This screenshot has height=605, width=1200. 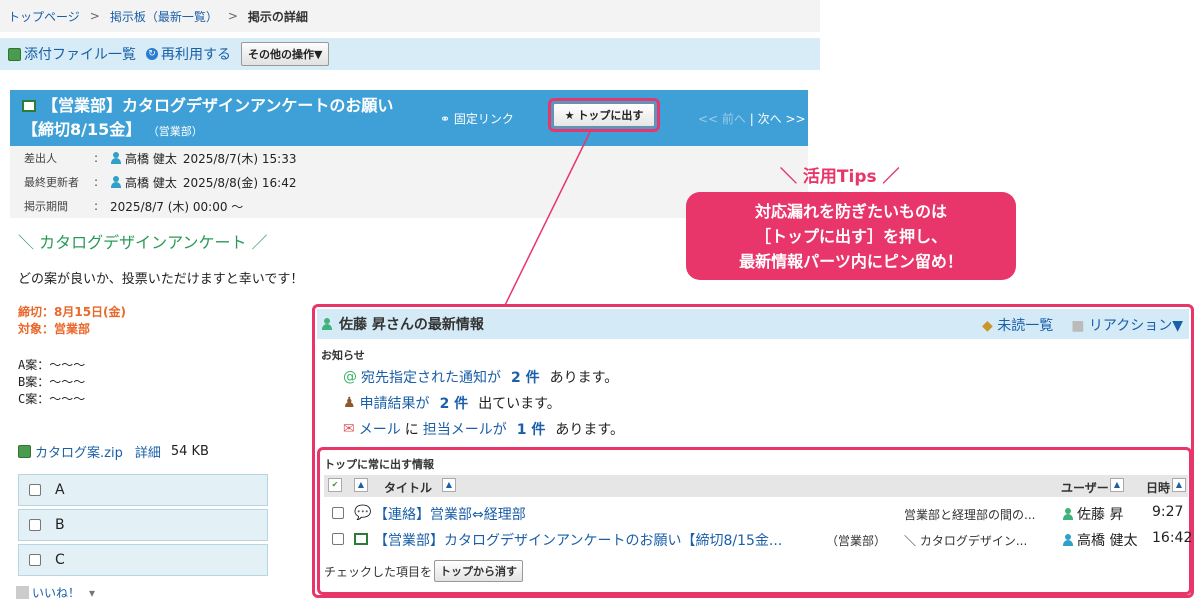 I want to click on period-value: 2025/8/7 (木) 00:00 〜, so click(x=177, y=206).